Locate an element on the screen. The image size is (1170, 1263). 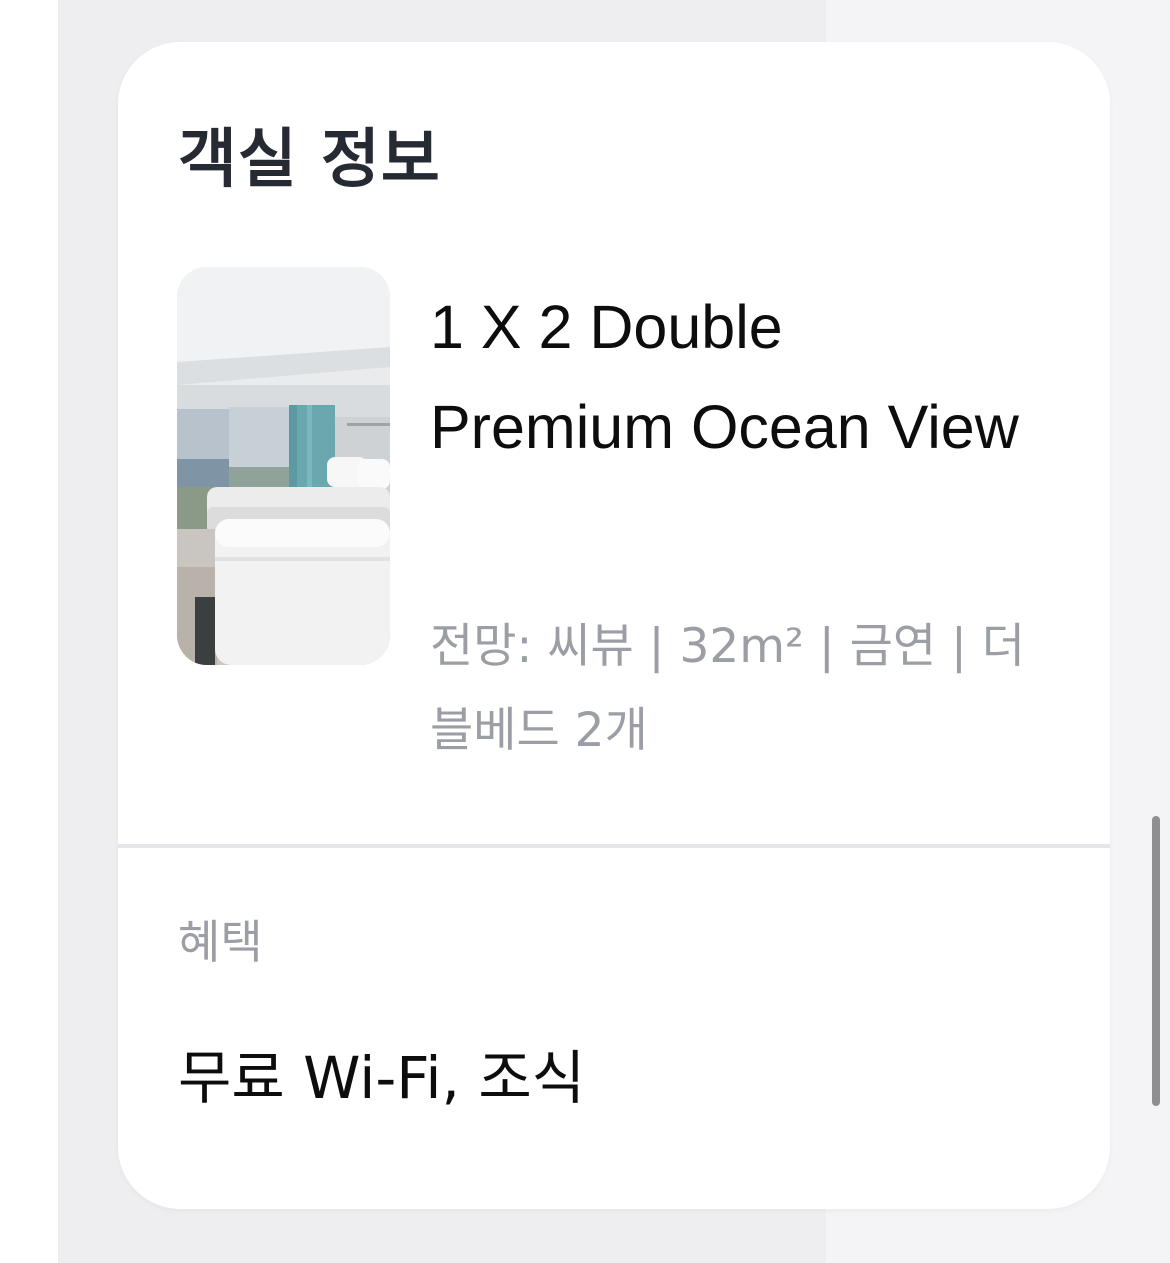
left-edge-strip is located at coordinates (29, 631).